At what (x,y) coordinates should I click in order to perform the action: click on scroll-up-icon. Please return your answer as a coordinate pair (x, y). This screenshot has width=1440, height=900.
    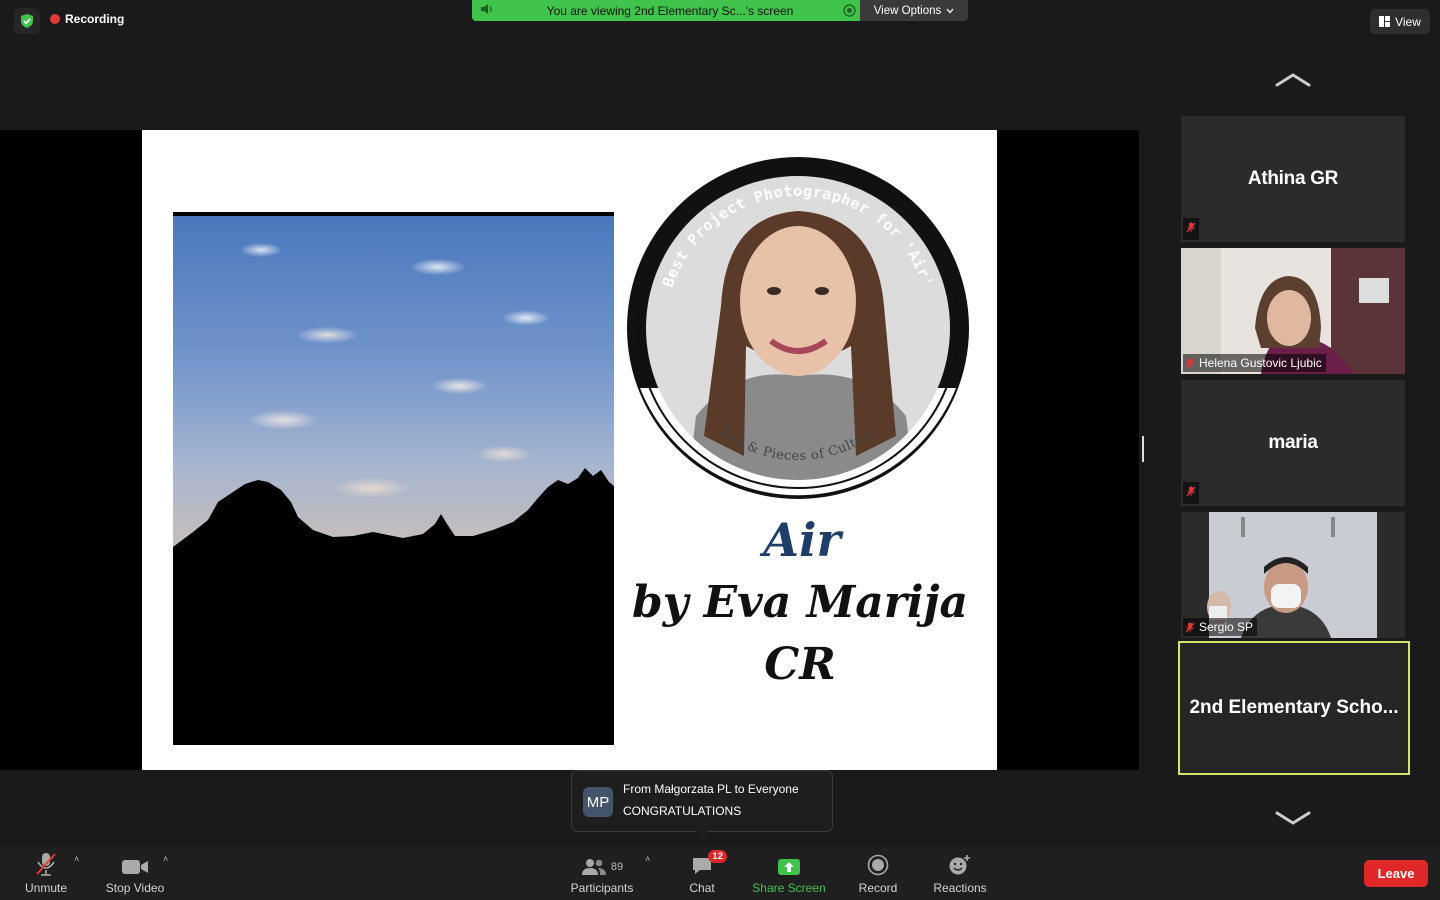
    Looking at the image, I should click on (1293, 80).